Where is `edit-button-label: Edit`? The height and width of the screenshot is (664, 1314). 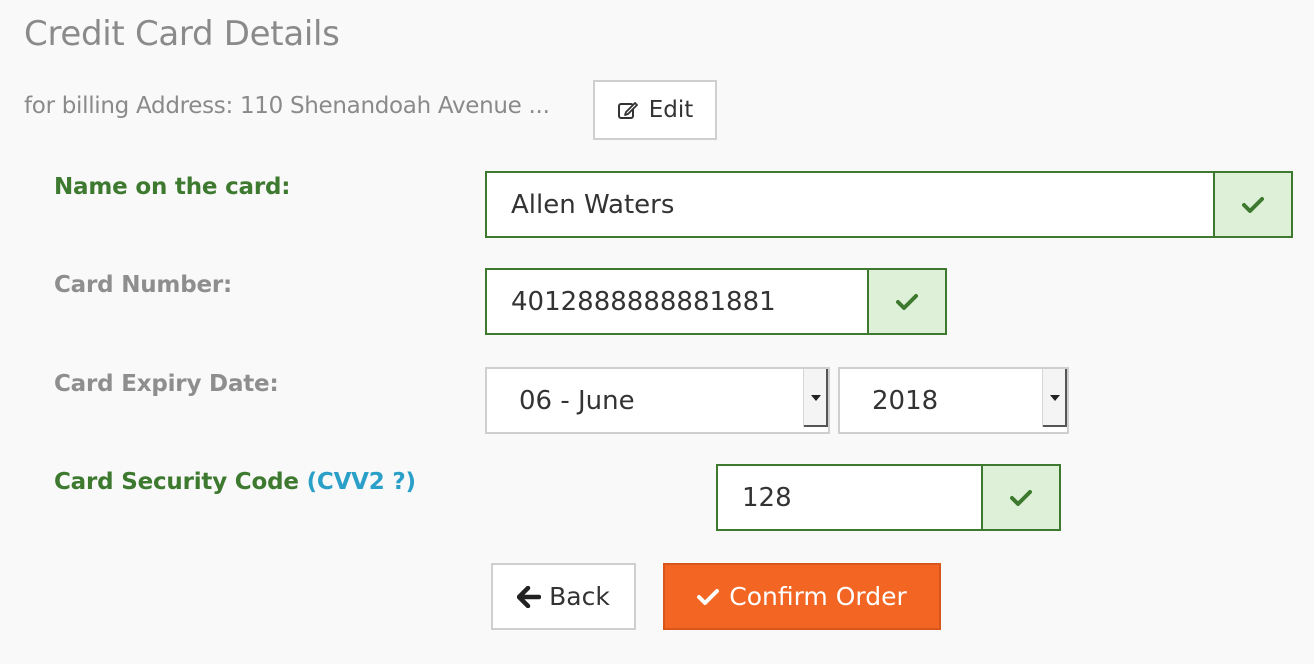
edit-button-label: Edit is located at coordinates (671, 110).